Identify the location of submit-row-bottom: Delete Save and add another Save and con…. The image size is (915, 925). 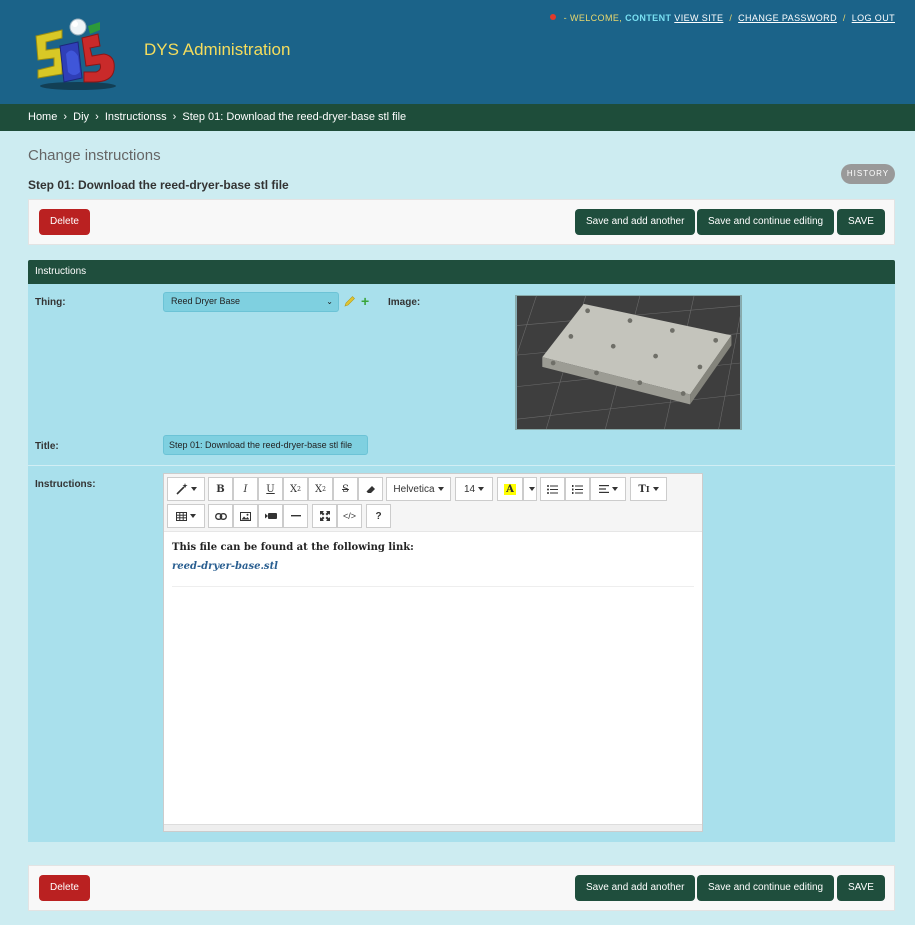
(461, 888).